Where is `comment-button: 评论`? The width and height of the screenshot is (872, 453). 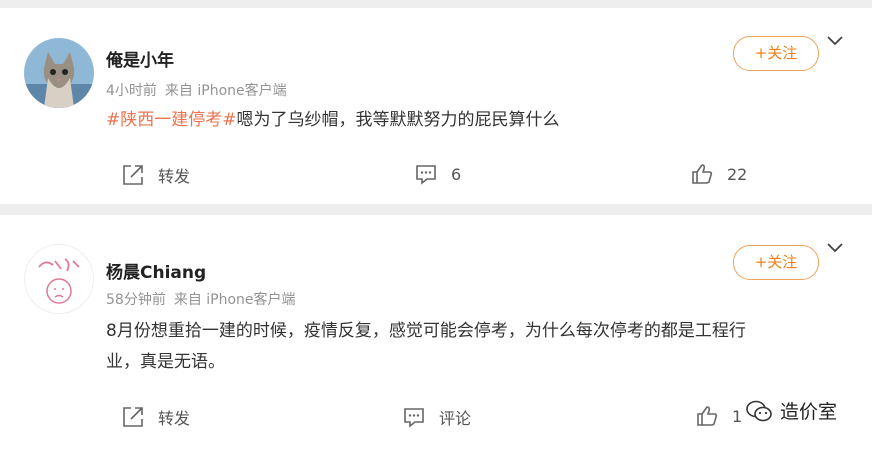 comment-button: 评论 is located at coordinates (437, 417).